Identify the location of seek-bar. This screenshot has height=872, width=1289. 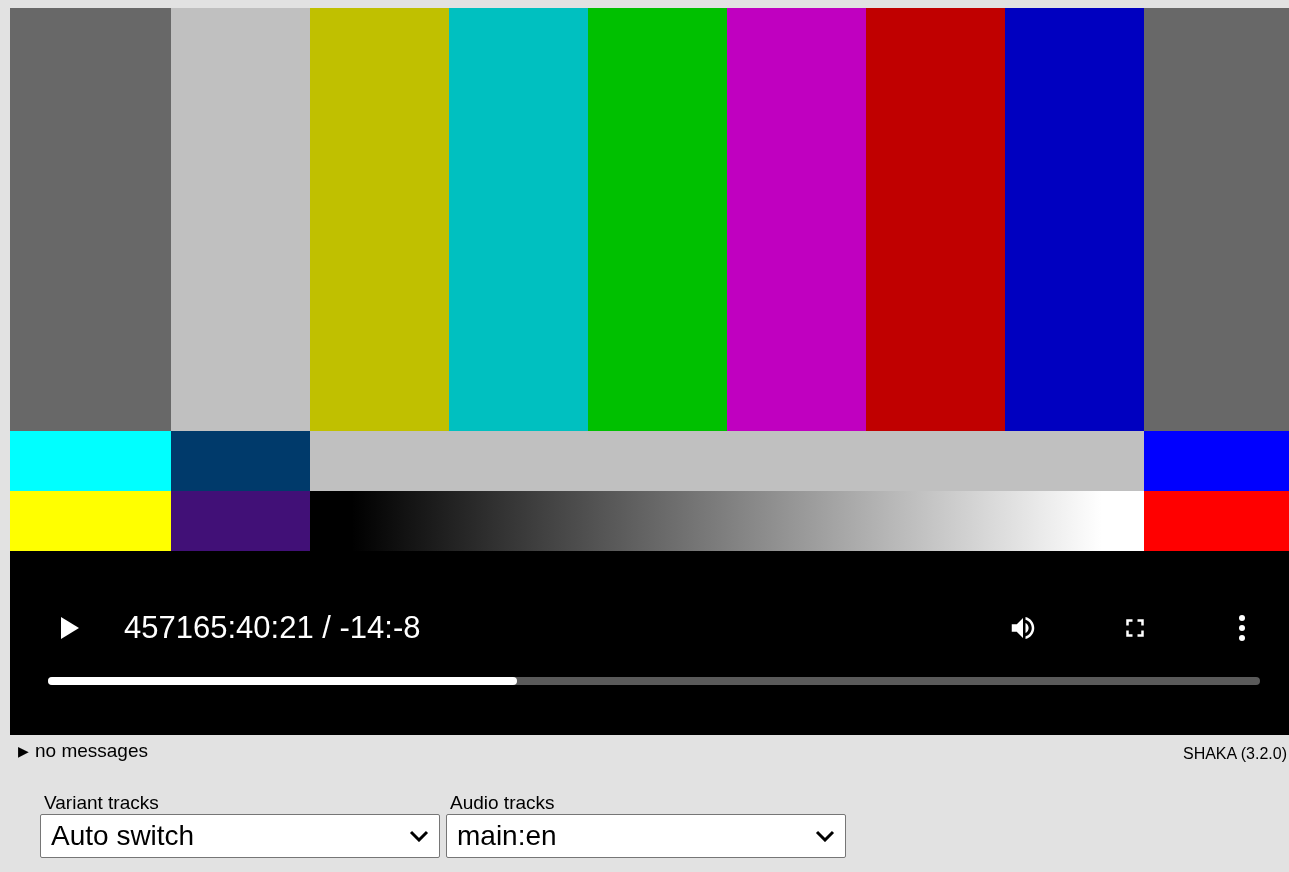
(654, 681).